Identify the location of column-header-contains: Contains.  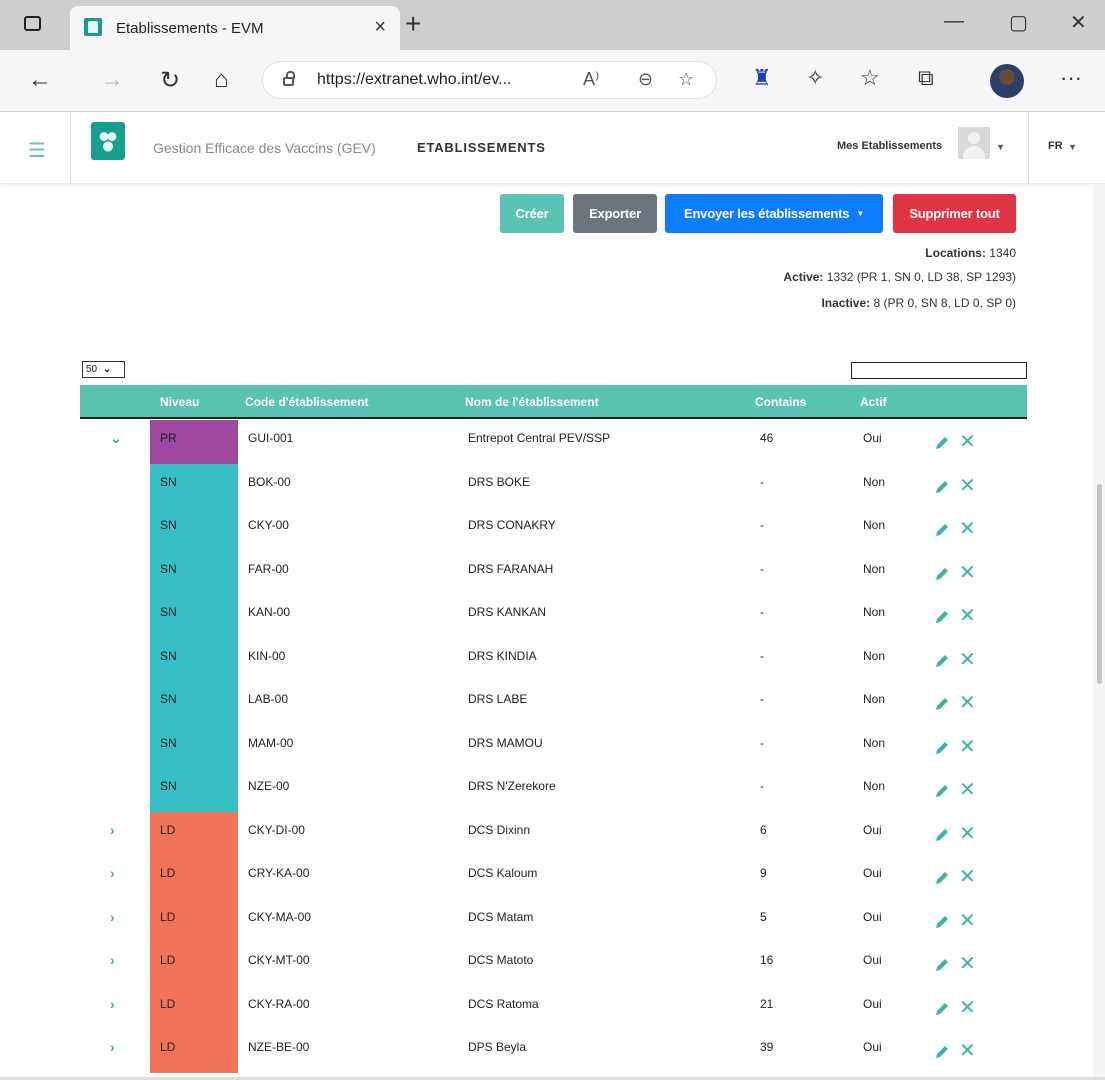
(780, 402).